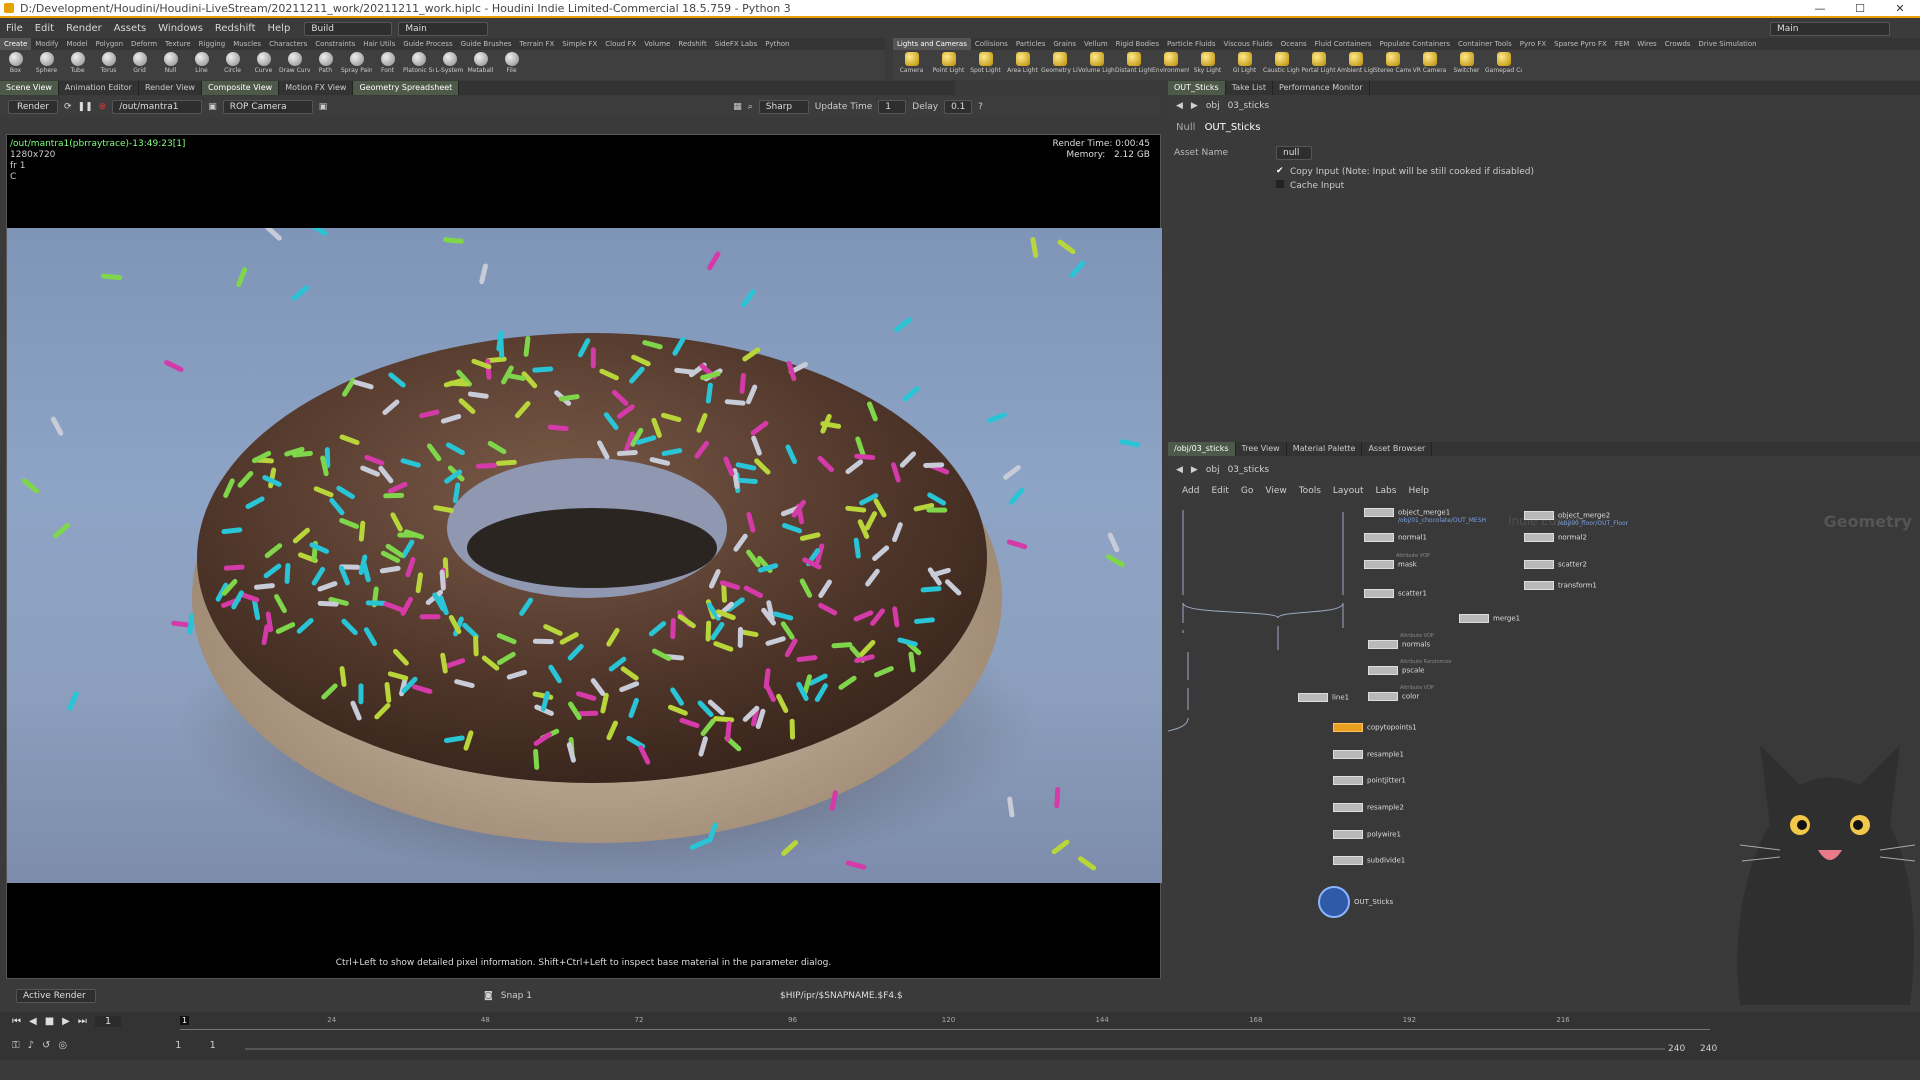 The height and width of the screenshot is (1080, 1920). Describe the element at coordinates (1830, 29) in the screenshot. I see `desktop-main-select-right: Main` at that location.